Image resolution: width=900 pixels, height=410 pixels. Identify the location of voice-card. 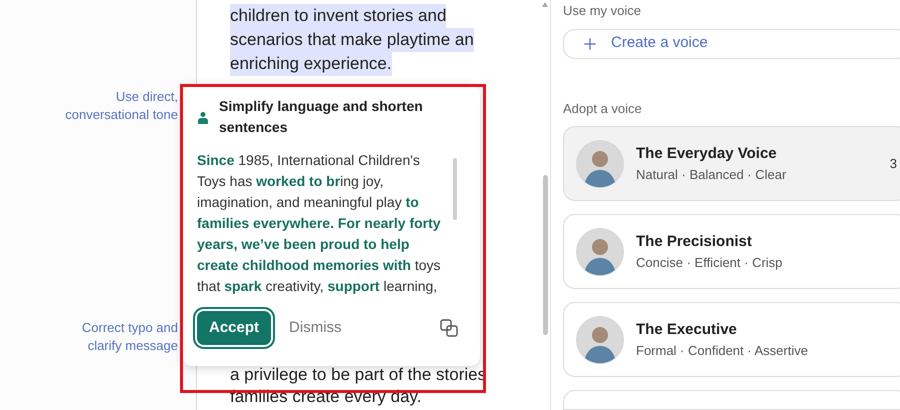
(731, 400).